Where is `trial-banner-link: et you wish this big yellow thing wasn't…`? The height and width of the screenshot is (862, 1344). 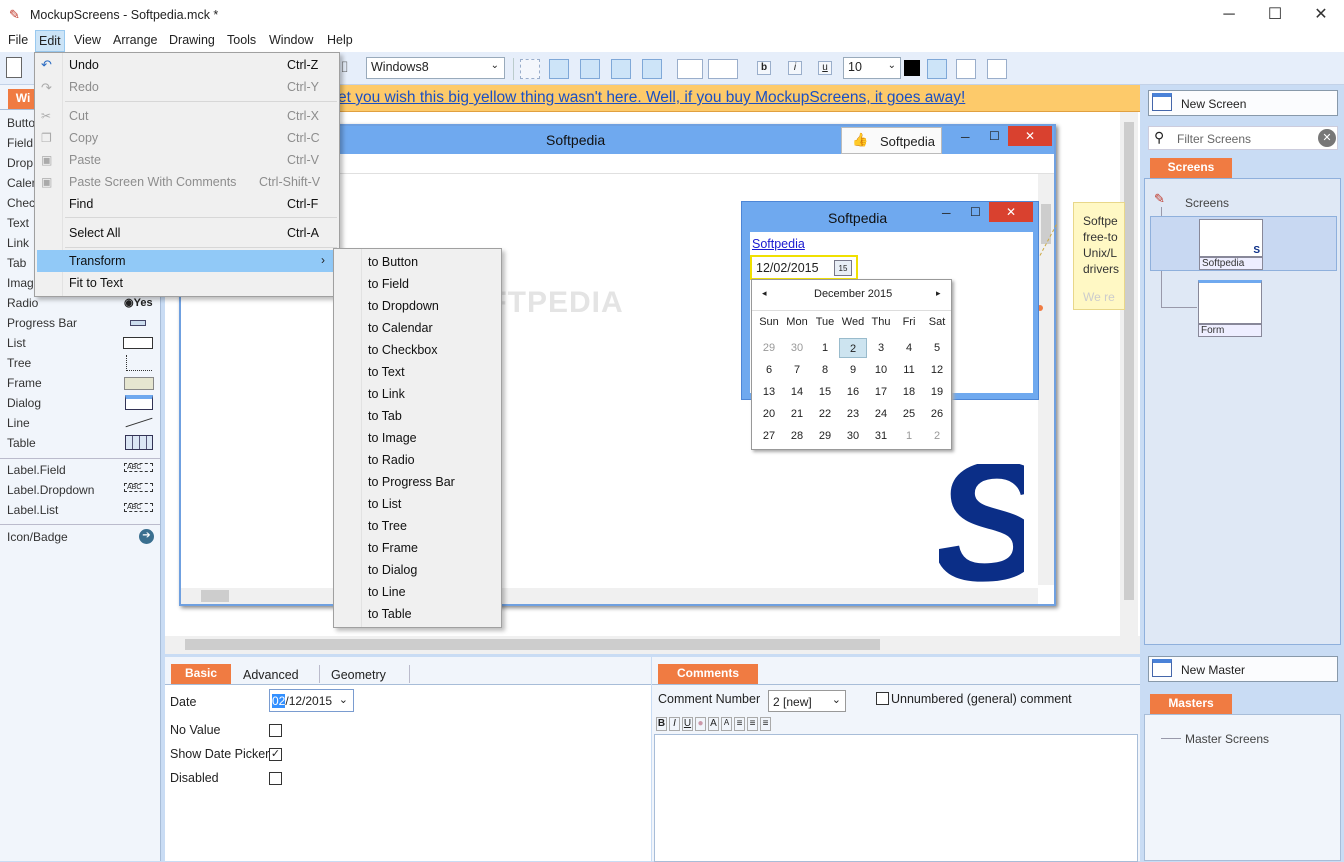
trial-banner-link: et you wish this big yellow thing wasn't… is located at coordinates (651, 98).